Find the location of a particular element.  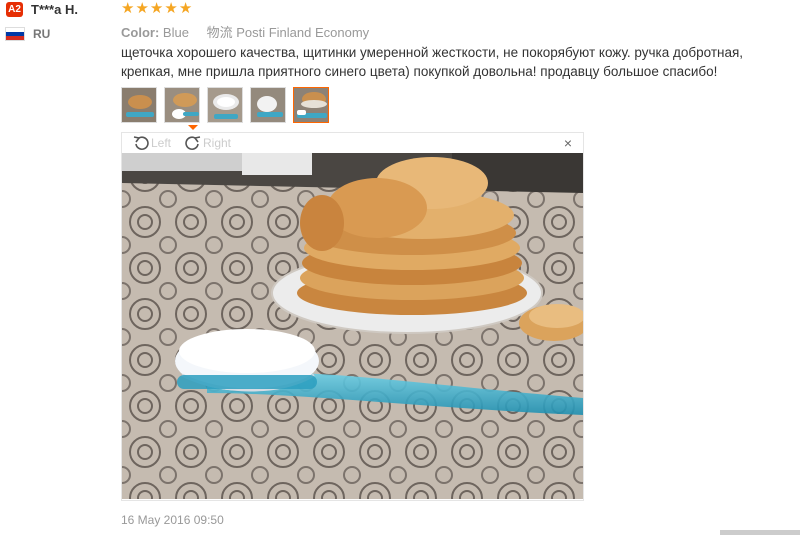

star-rating: ★ ★ ★ ★ ★ is located at coordinates (157, 8).